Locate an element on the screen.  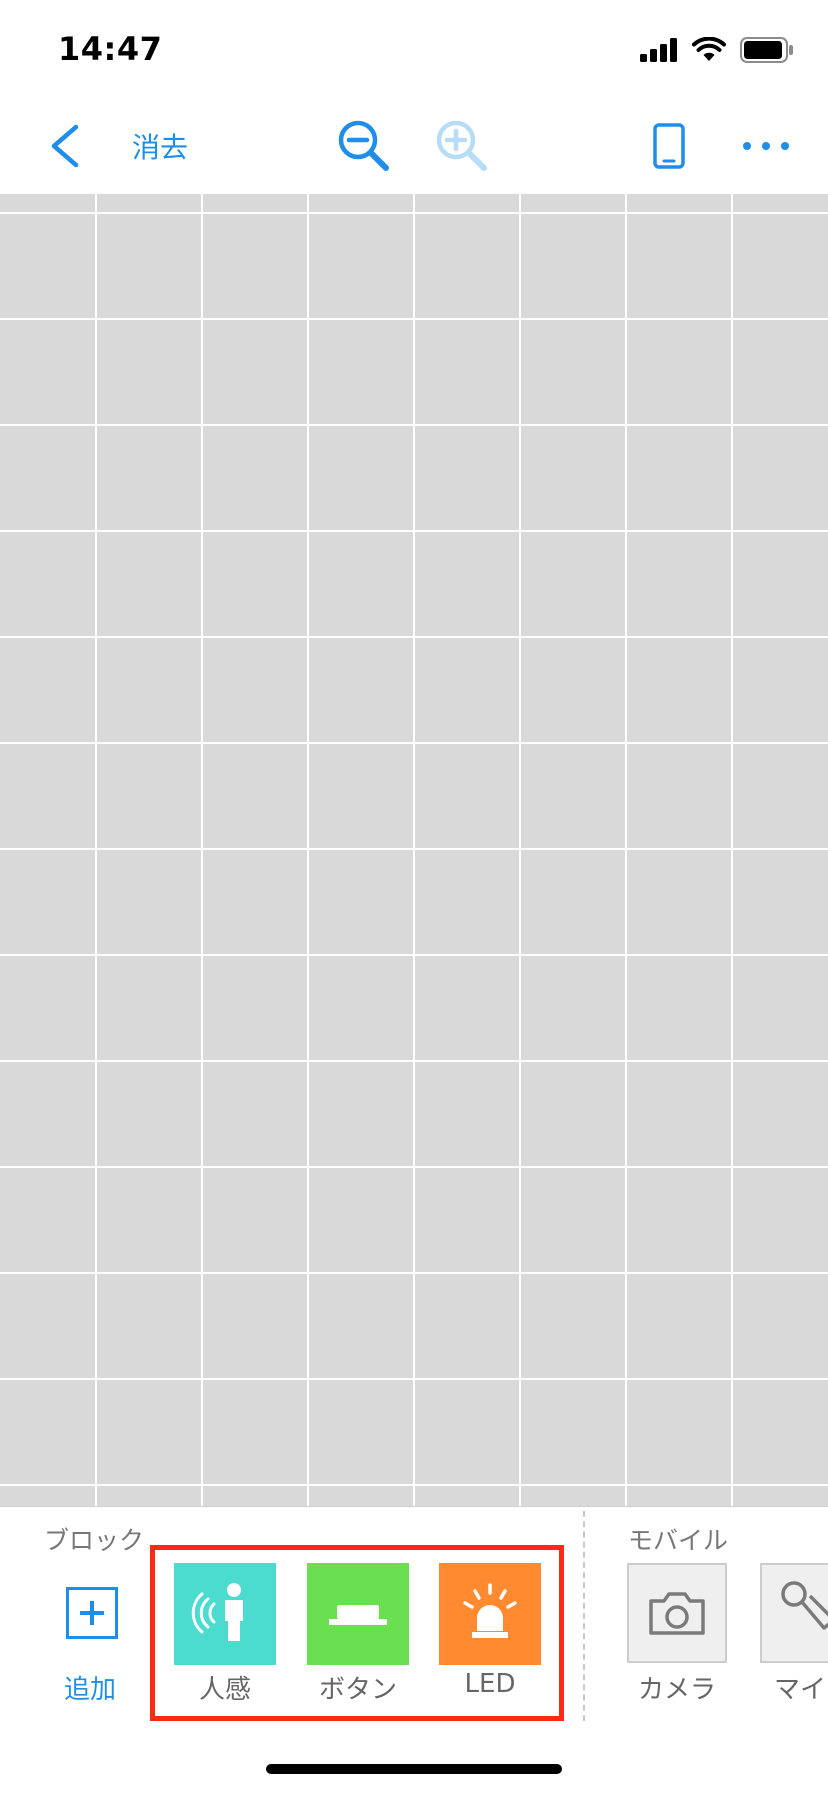
clear-button: 消去 is located at coordinates (160, 146).